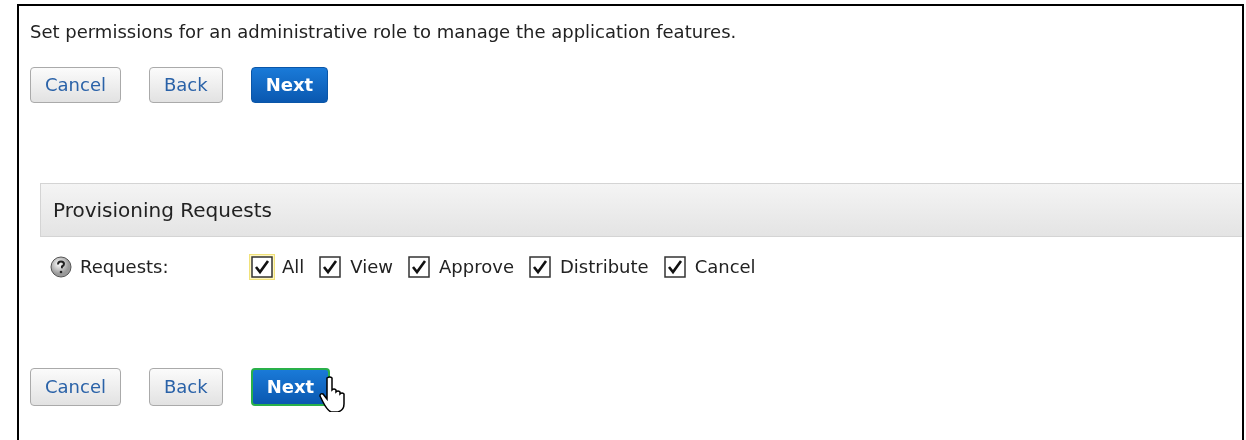  Describe the element at coordinates (604, 267) in the screenshot. I see `checkbox-label: Distribute` at that location.